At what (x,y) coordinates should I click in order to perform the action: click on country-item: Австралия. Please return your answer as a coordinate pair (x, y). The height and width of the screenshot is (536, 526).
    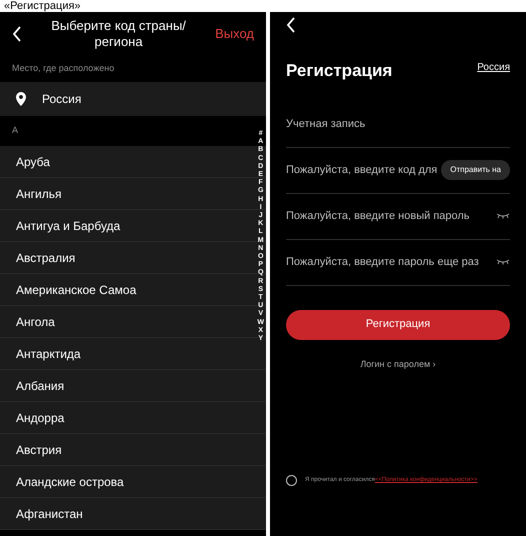
    Looking at the image, I should click on (46, 257).